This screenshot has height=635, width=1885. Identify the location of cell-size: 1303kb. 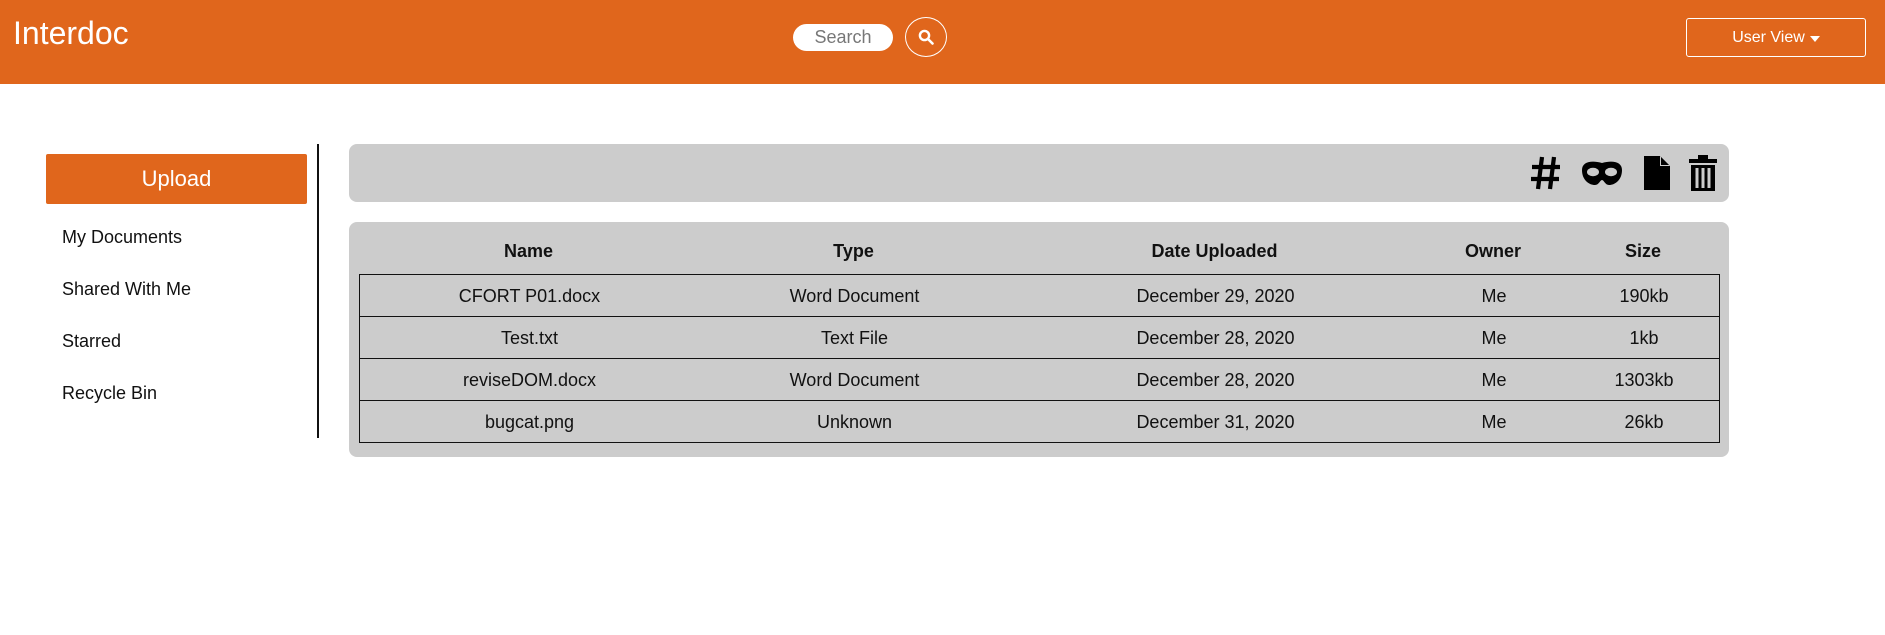
(1644, 380).